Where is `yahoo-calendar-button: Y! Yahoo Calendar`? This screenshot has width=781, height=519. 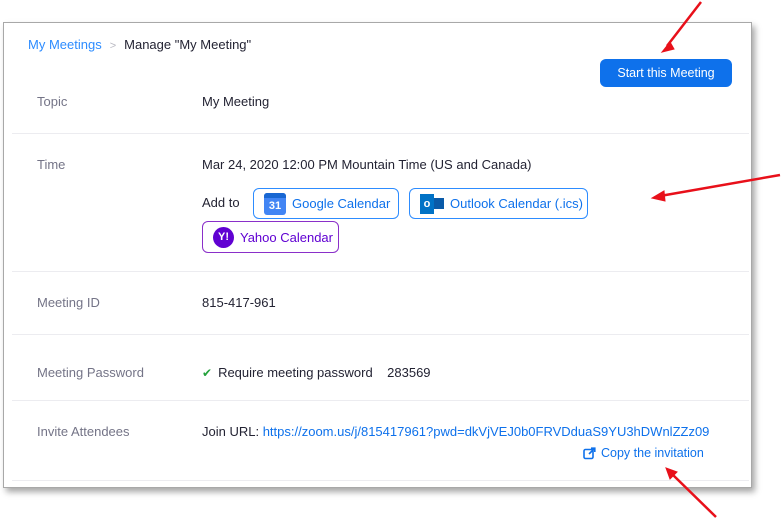 yahoo-calendar-button: Y! Yahoo Calendar is located at coordinates (270, 237).